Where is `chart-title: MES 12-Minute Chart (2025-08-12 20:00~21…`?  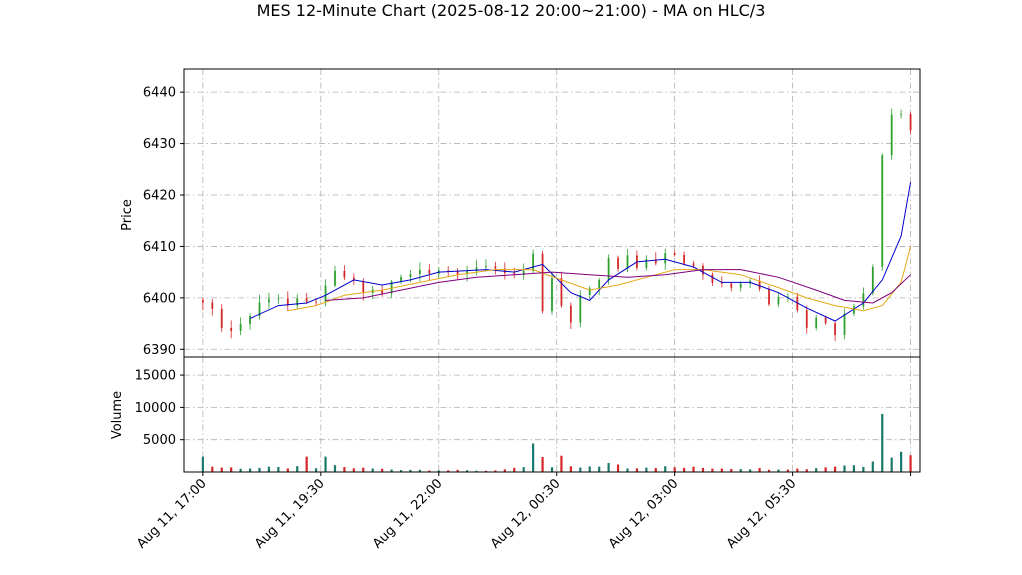 chart-title: MES 12-Minute Chart (2025-08-12 20:00~21… is located at coordinates (511, 10).